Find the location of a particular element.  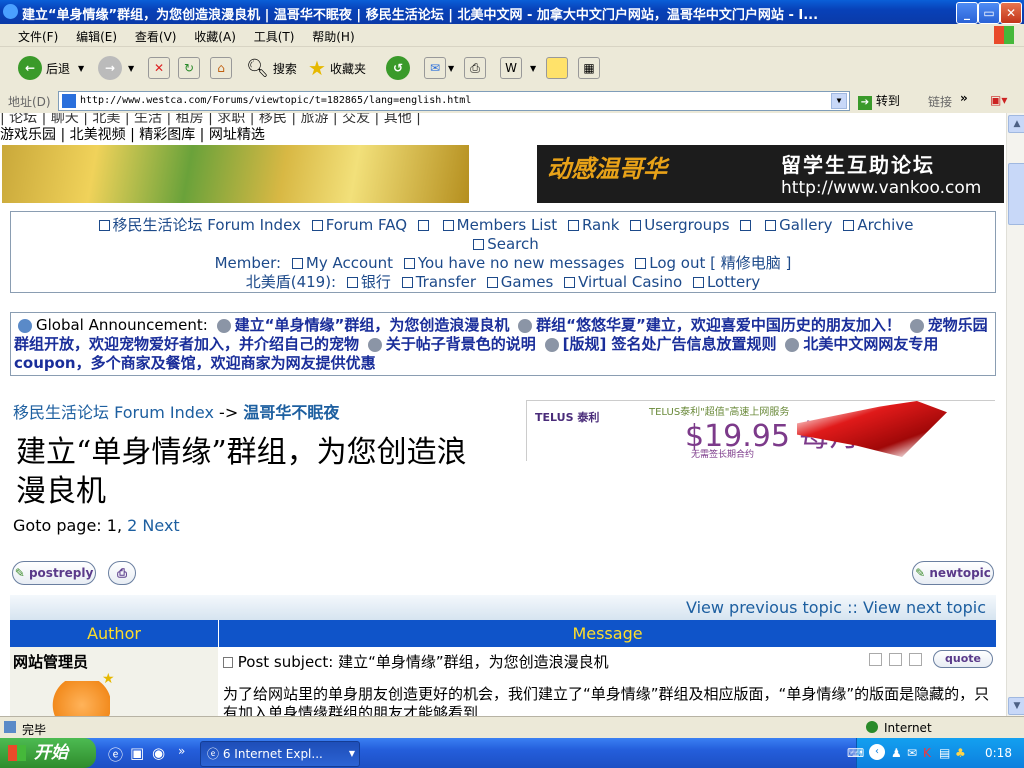

next-page-link: Next is located at coordinates (160, 525).